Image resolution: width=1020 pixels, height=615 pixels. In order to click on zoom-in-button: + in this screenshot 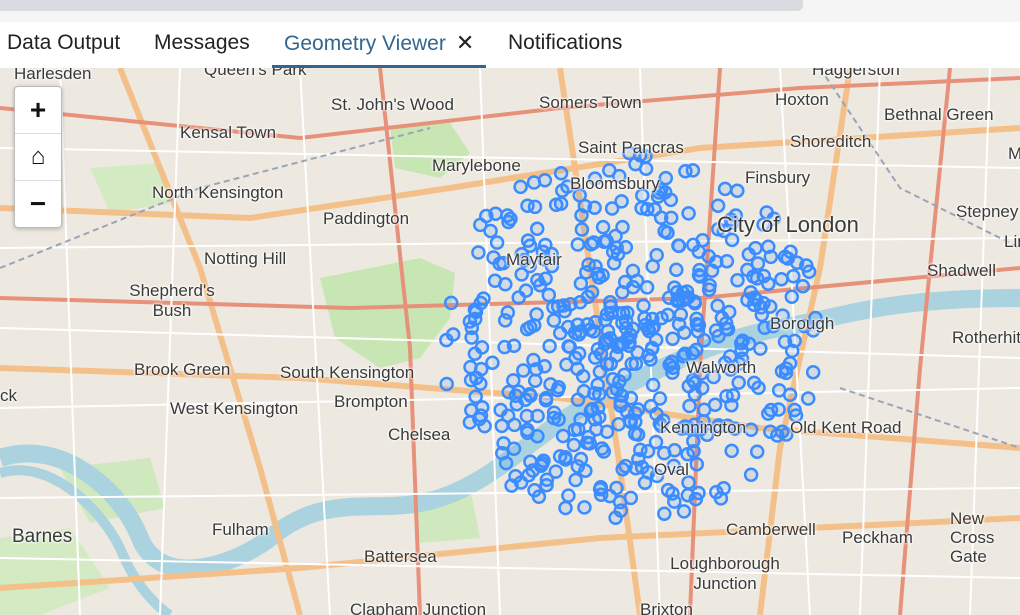, I will do `click(38, 110)`.